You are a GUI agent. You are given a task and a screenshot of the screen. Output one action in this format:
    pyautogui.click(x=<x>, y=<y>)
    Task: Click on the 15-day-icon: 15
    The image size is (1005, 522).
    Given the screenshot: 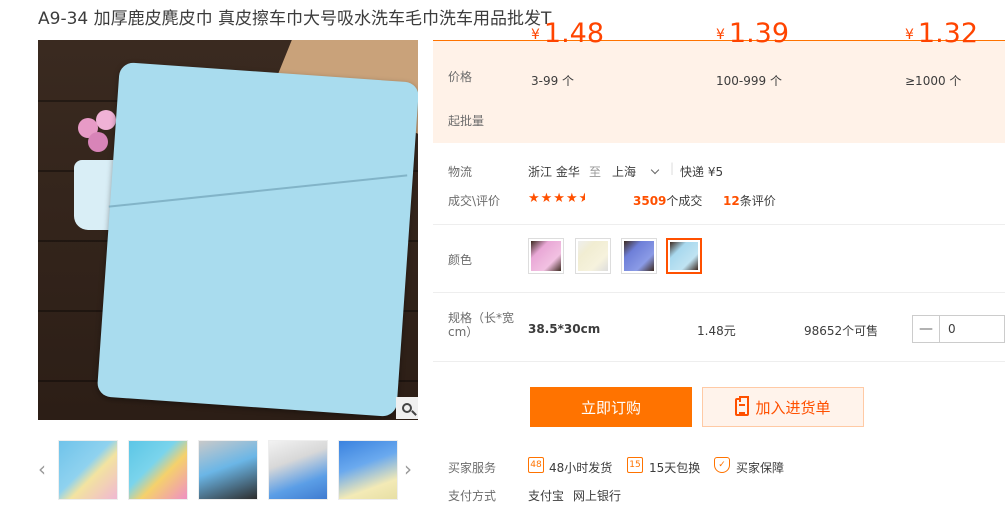 What is the action you would take?
    pyautogui.click(x=635, y=465)
    